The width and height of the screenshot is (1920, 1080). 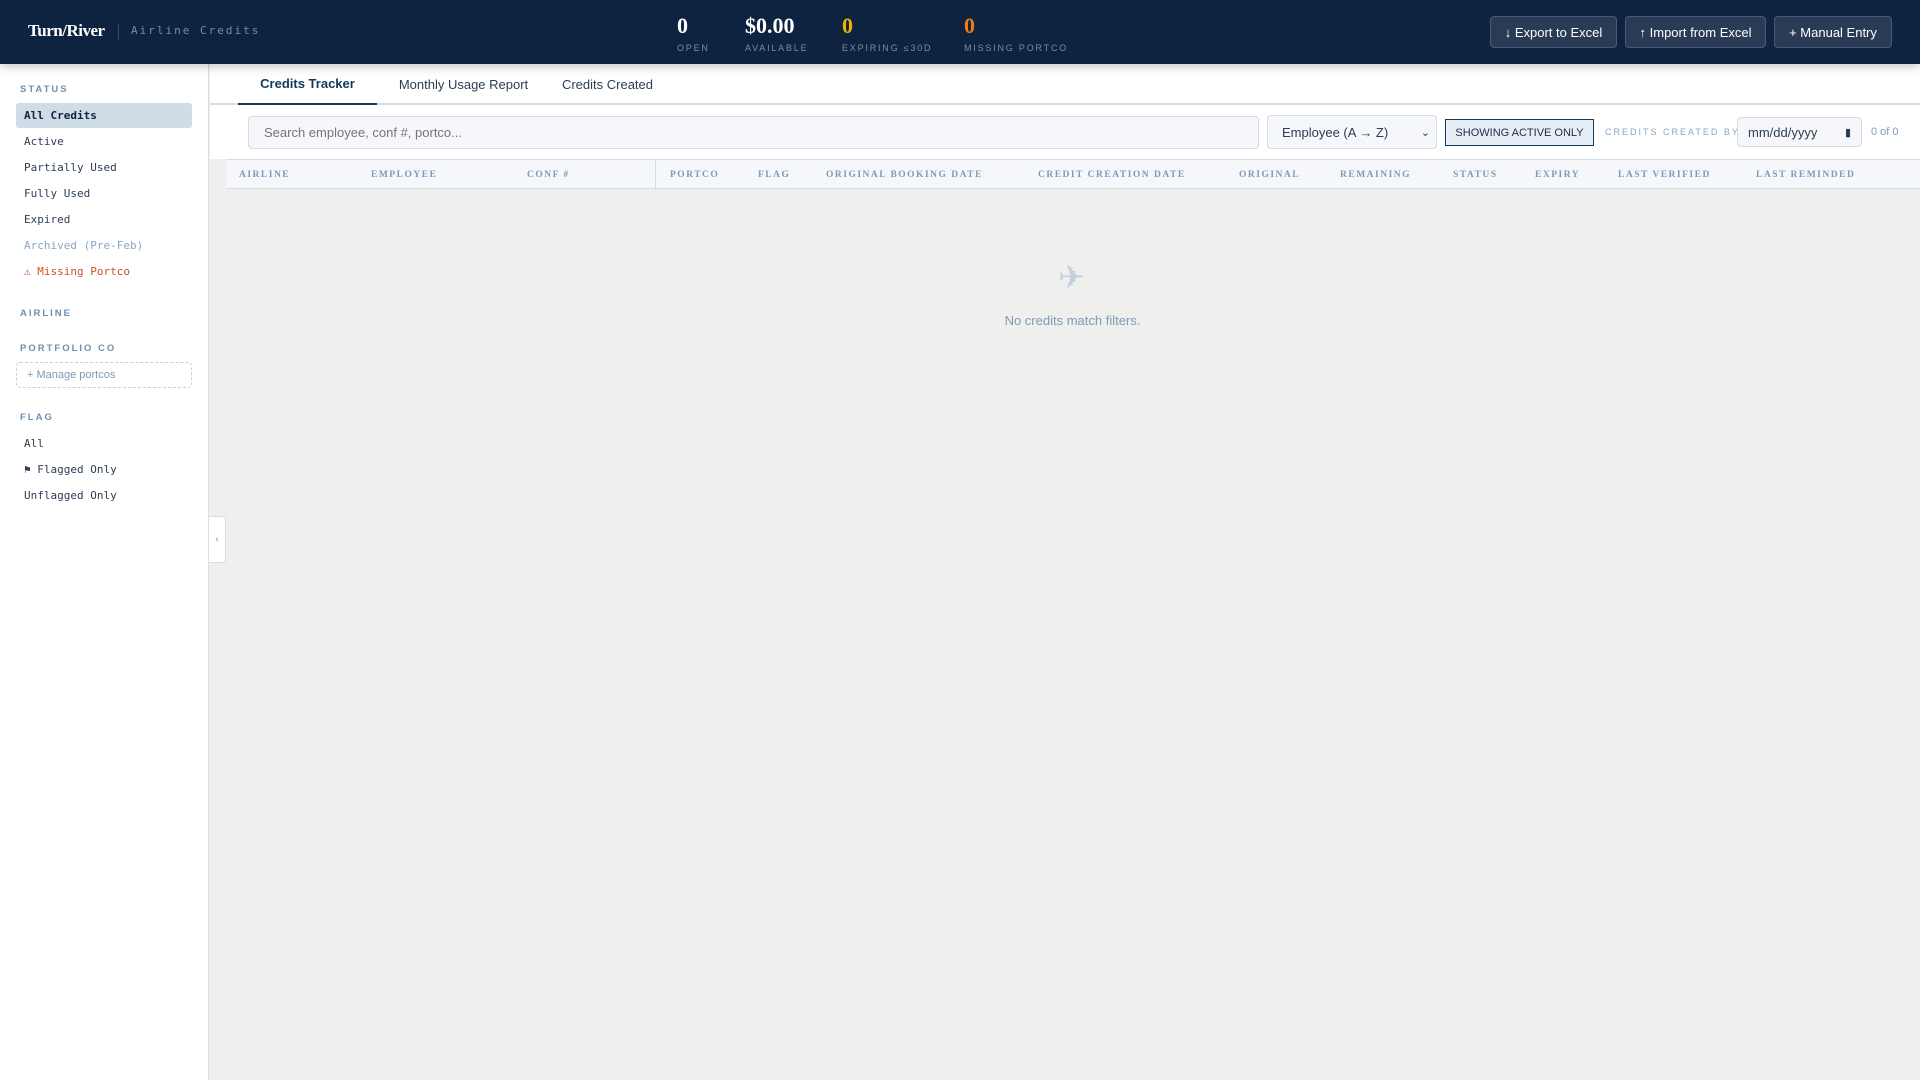 I want to click on status-active: Active, so click(x=104, y=141).